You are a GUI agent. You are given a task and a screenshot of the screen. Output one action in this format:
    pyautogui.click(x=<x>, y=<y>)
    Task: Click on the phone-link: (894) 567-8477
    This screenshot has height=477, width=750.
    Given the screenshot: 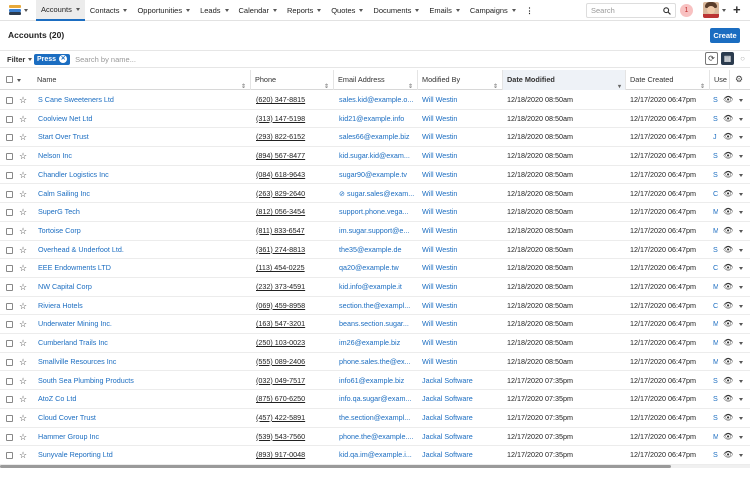 What is the action you would take?
    pyautogui.click(x=294, y=156)
    